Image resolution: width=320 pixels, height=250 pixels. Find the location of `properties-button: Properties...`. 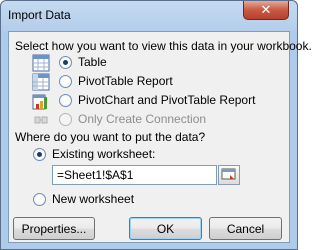

properties-button: Properties... is located at coordinates (54, 228).